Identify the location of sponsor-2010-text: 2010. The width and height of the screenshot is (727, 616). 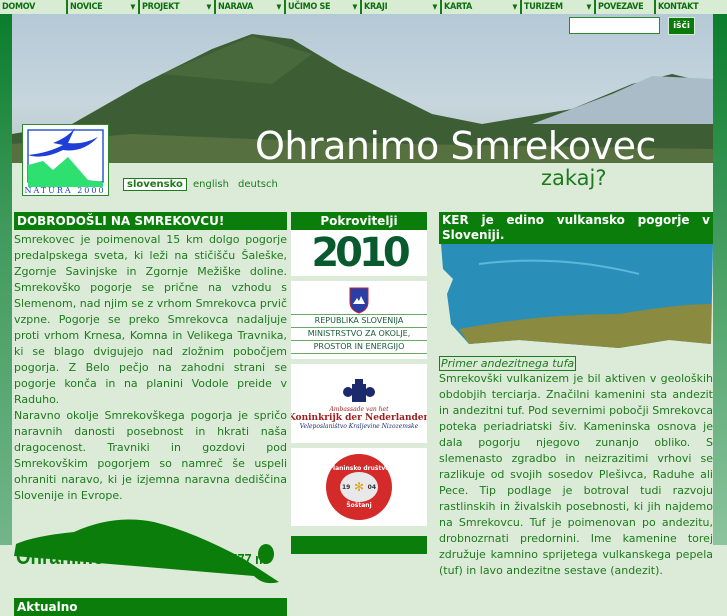
(360, 253).